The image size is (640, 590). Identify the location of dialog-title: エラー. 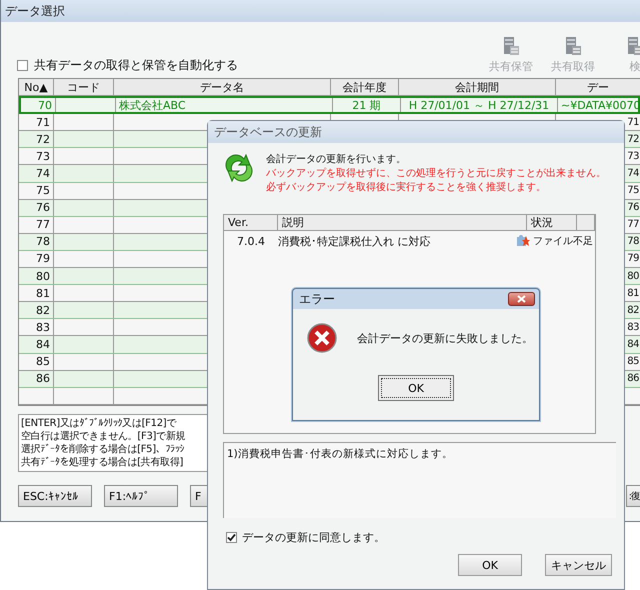
(317, 299).